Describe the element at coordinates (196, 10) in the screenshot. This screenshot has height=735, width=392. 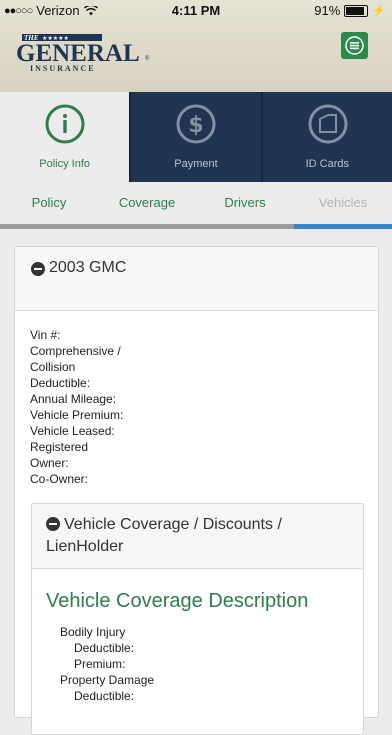
I see `status-bar: ●●○○○ Verizon 4:11 PM 91% ⚡` at that location.